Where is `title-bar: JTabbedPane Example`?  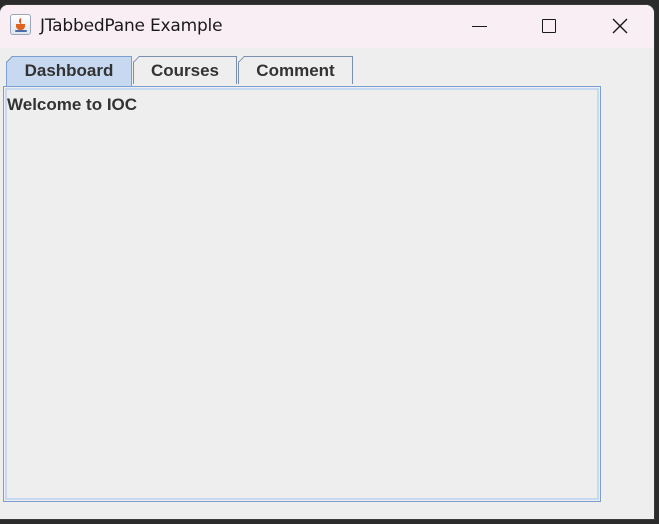
title-bar: JTabbedPane Example is located at coordinates (327, 26).